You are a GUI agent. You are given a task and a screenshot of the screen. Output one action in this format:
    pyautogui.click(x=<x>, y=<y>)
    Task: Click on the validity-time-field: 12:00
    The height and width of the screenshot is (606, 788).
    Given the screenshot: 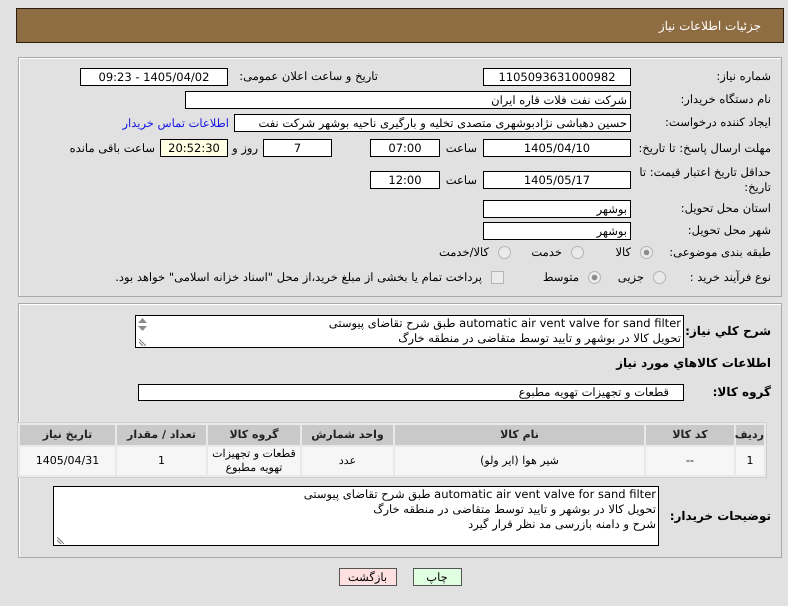 What is the action you would take?
    pyautogui.click(x=405, y=180)
    